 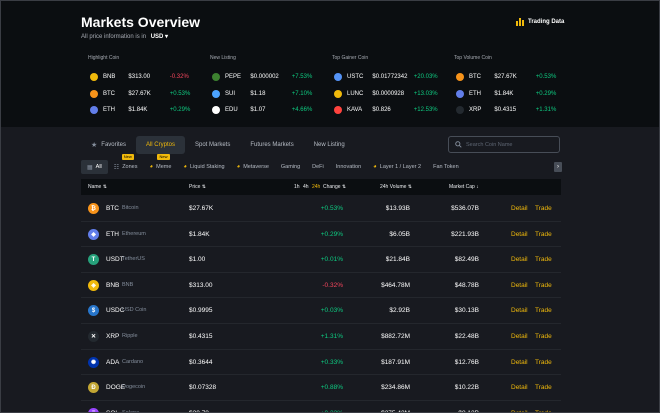 I want to click on panel-coin-row: KAVA $0.826 +12.53%, so click(x=387, y=110).